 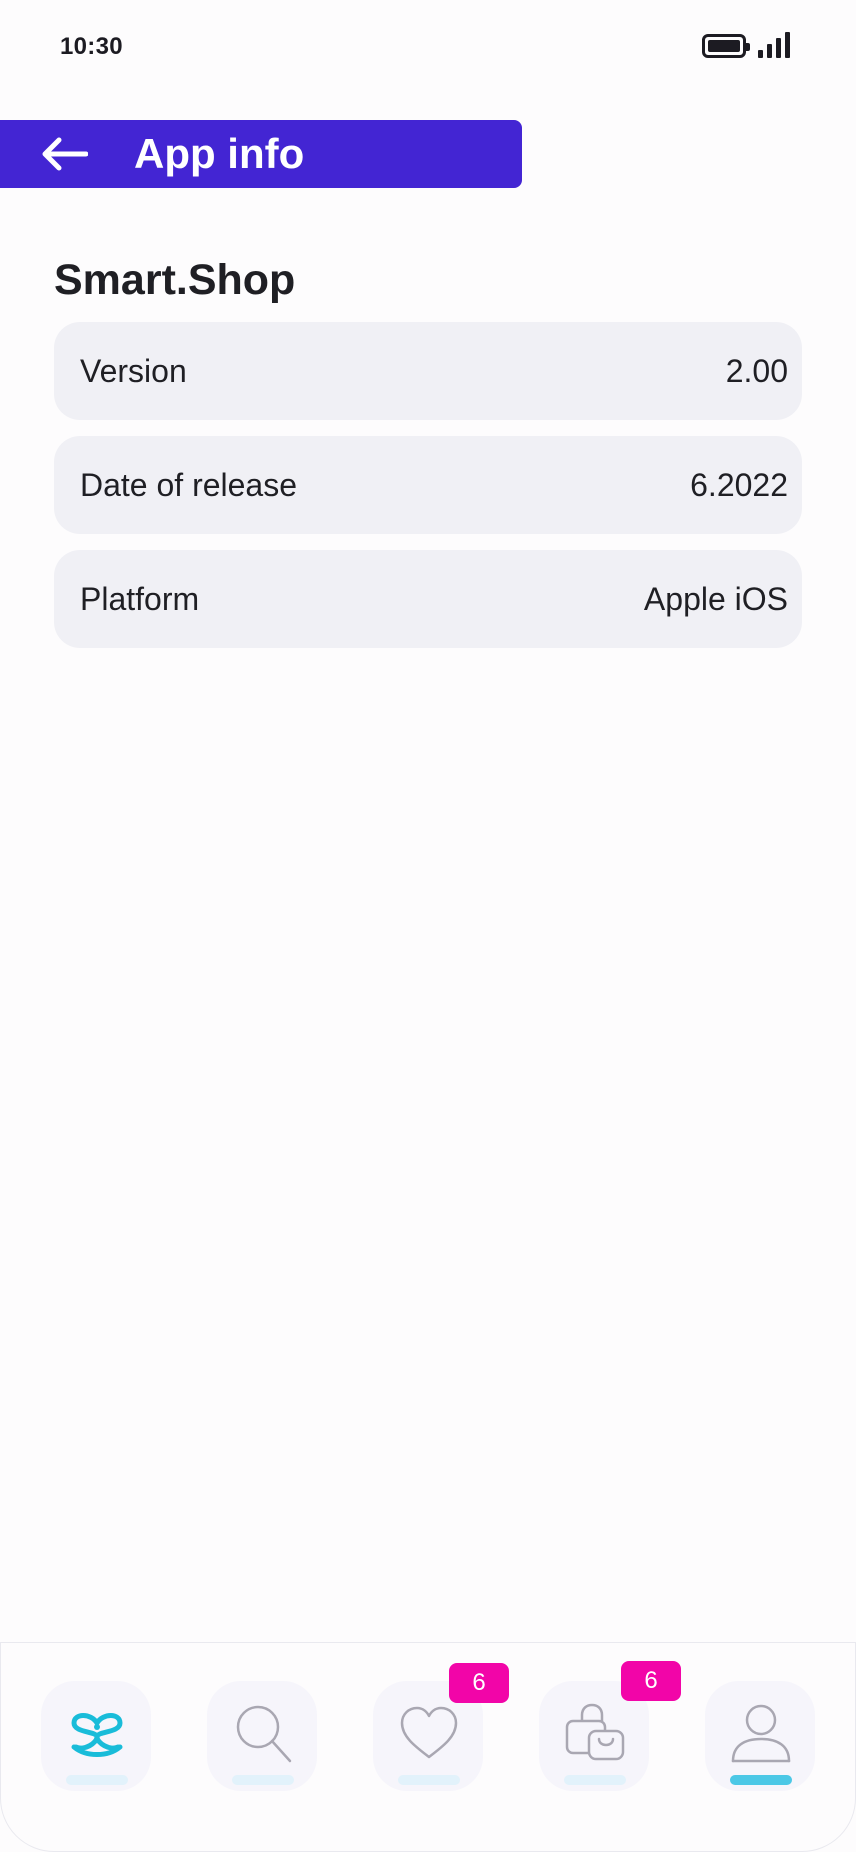 I want to click on nav-item-search, so click(x=262, y=1736).